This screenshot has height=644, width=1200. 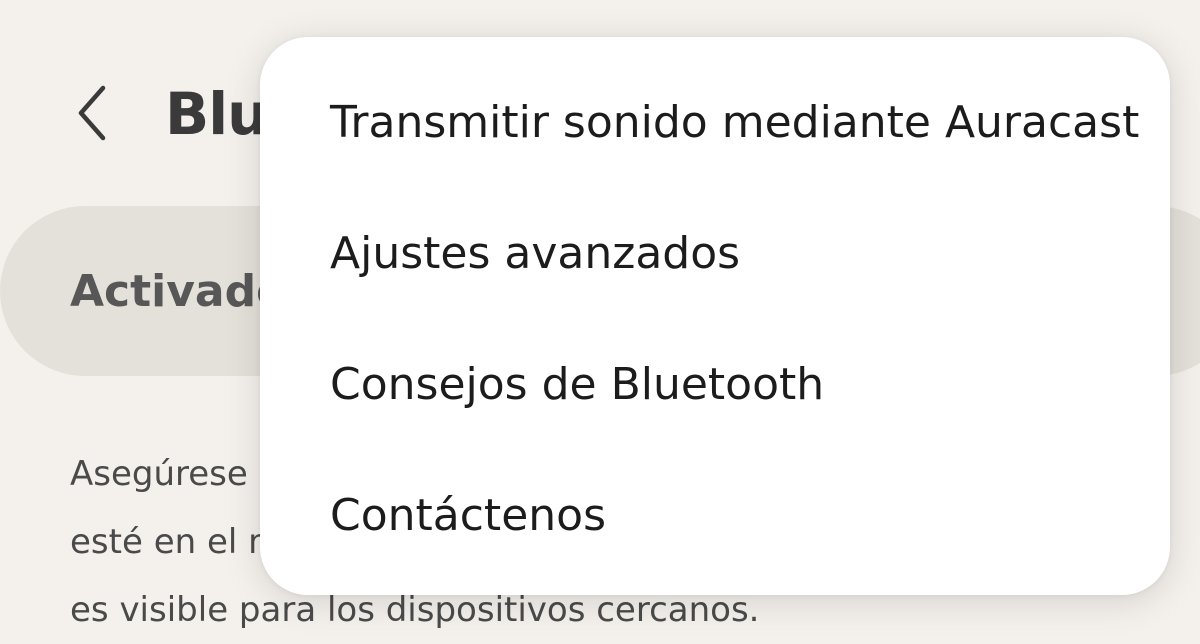 What do you see at coordinates (178, 291) in the screenshot?
I see `master-switch-label: Activado` at bounding box center [178, 291].